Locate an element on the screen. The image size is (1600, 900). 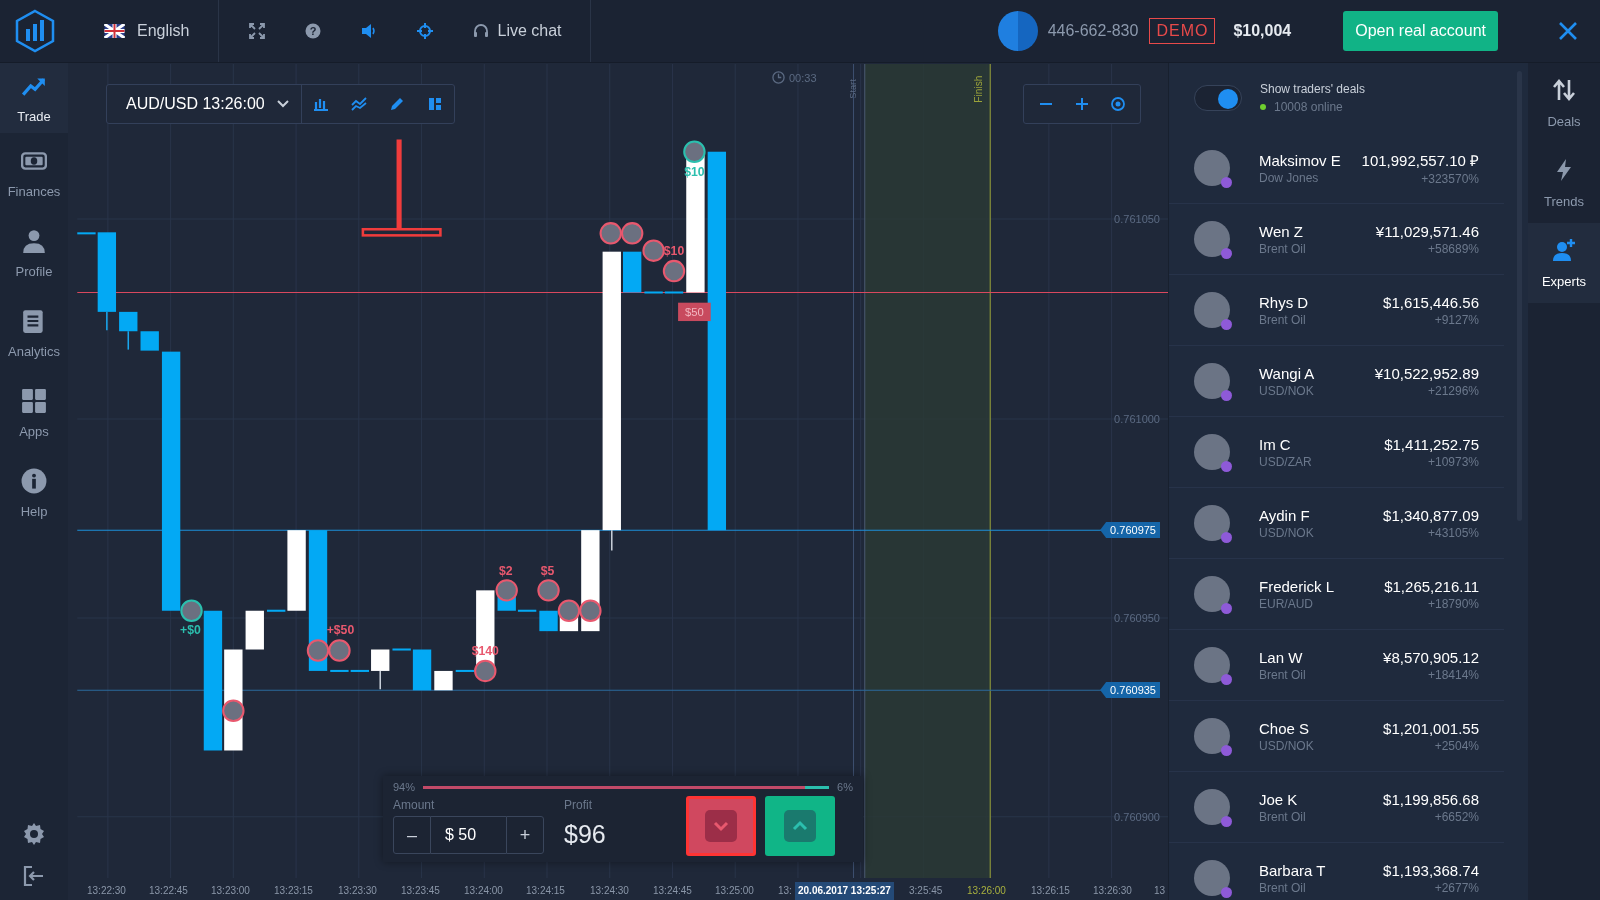
settings-icon is located at coordinates (34, 834).